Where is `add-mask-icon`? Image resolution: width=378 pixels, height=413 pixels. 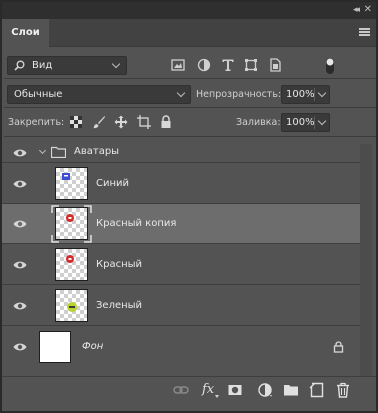
add-mask-icon is located at coordinates (235, 390).